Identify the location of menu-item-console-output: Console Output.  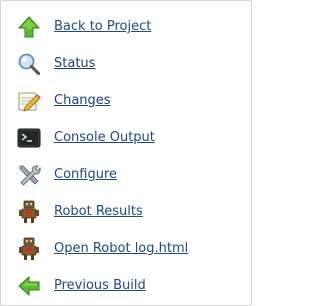
(94, 137).